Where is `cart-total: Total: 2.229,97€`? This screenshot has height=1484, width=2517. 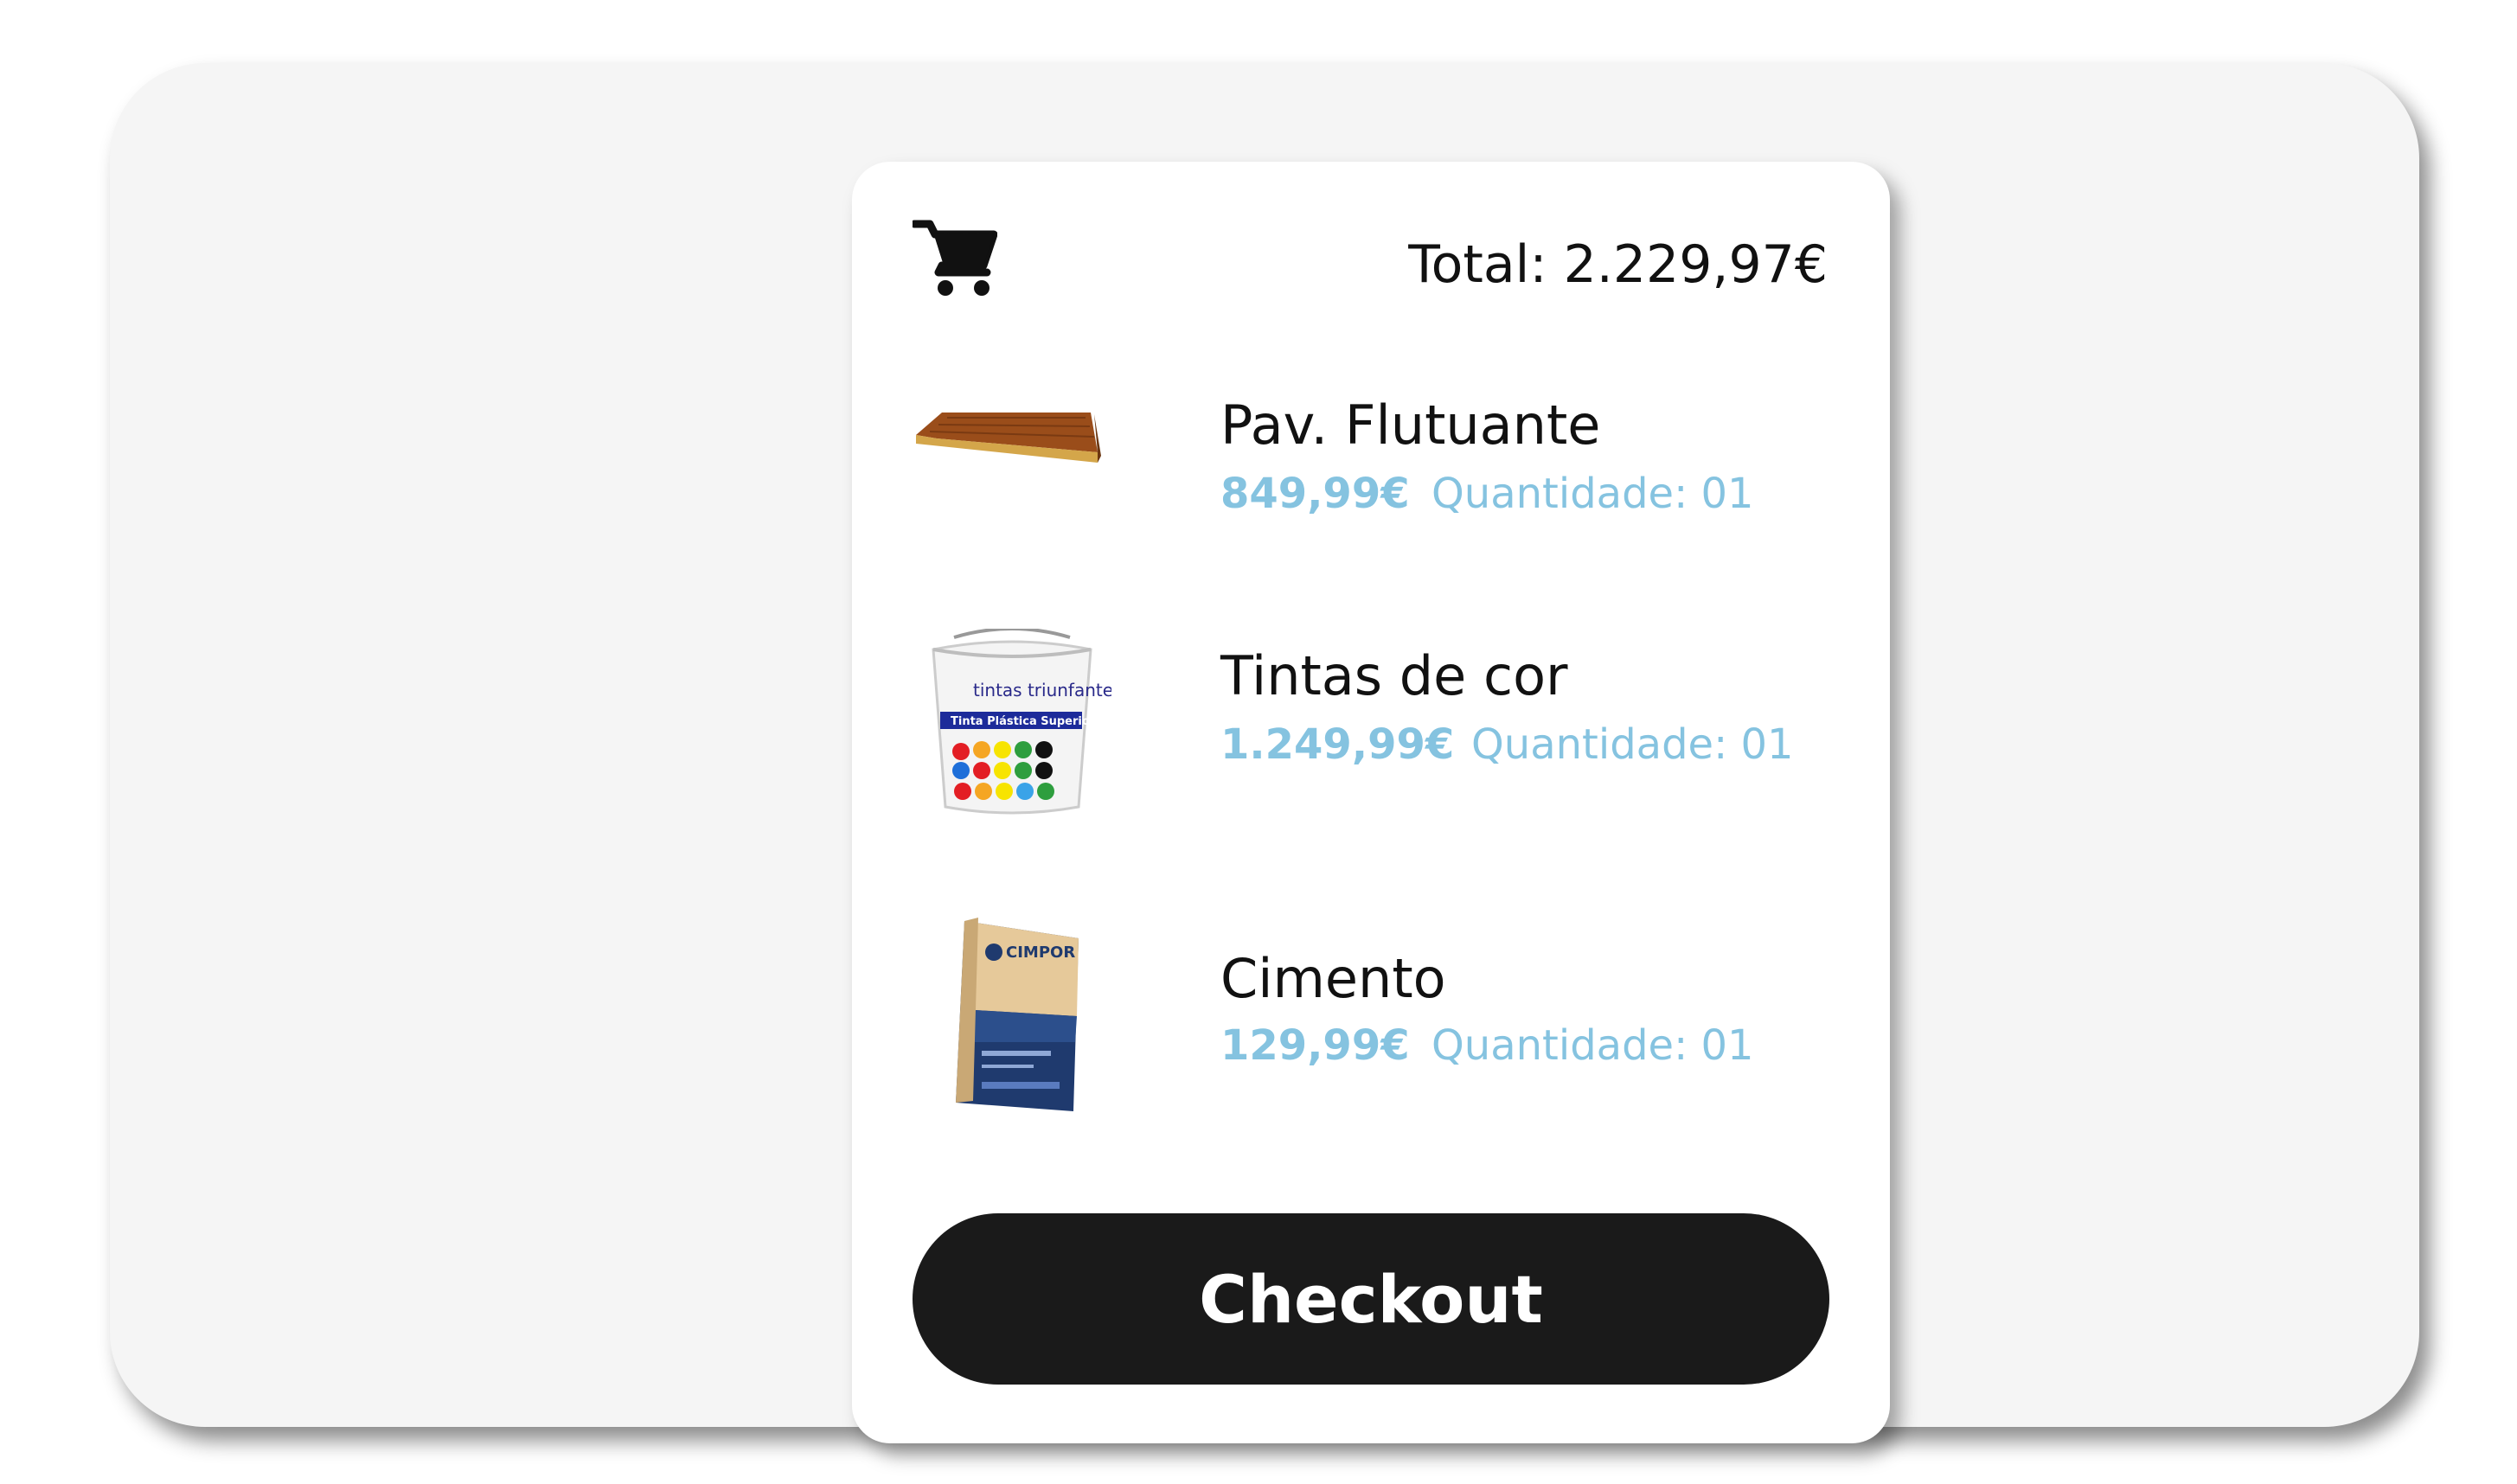 cart-total: Total: 2.229,97€ is located at coordinates (1618, 265).